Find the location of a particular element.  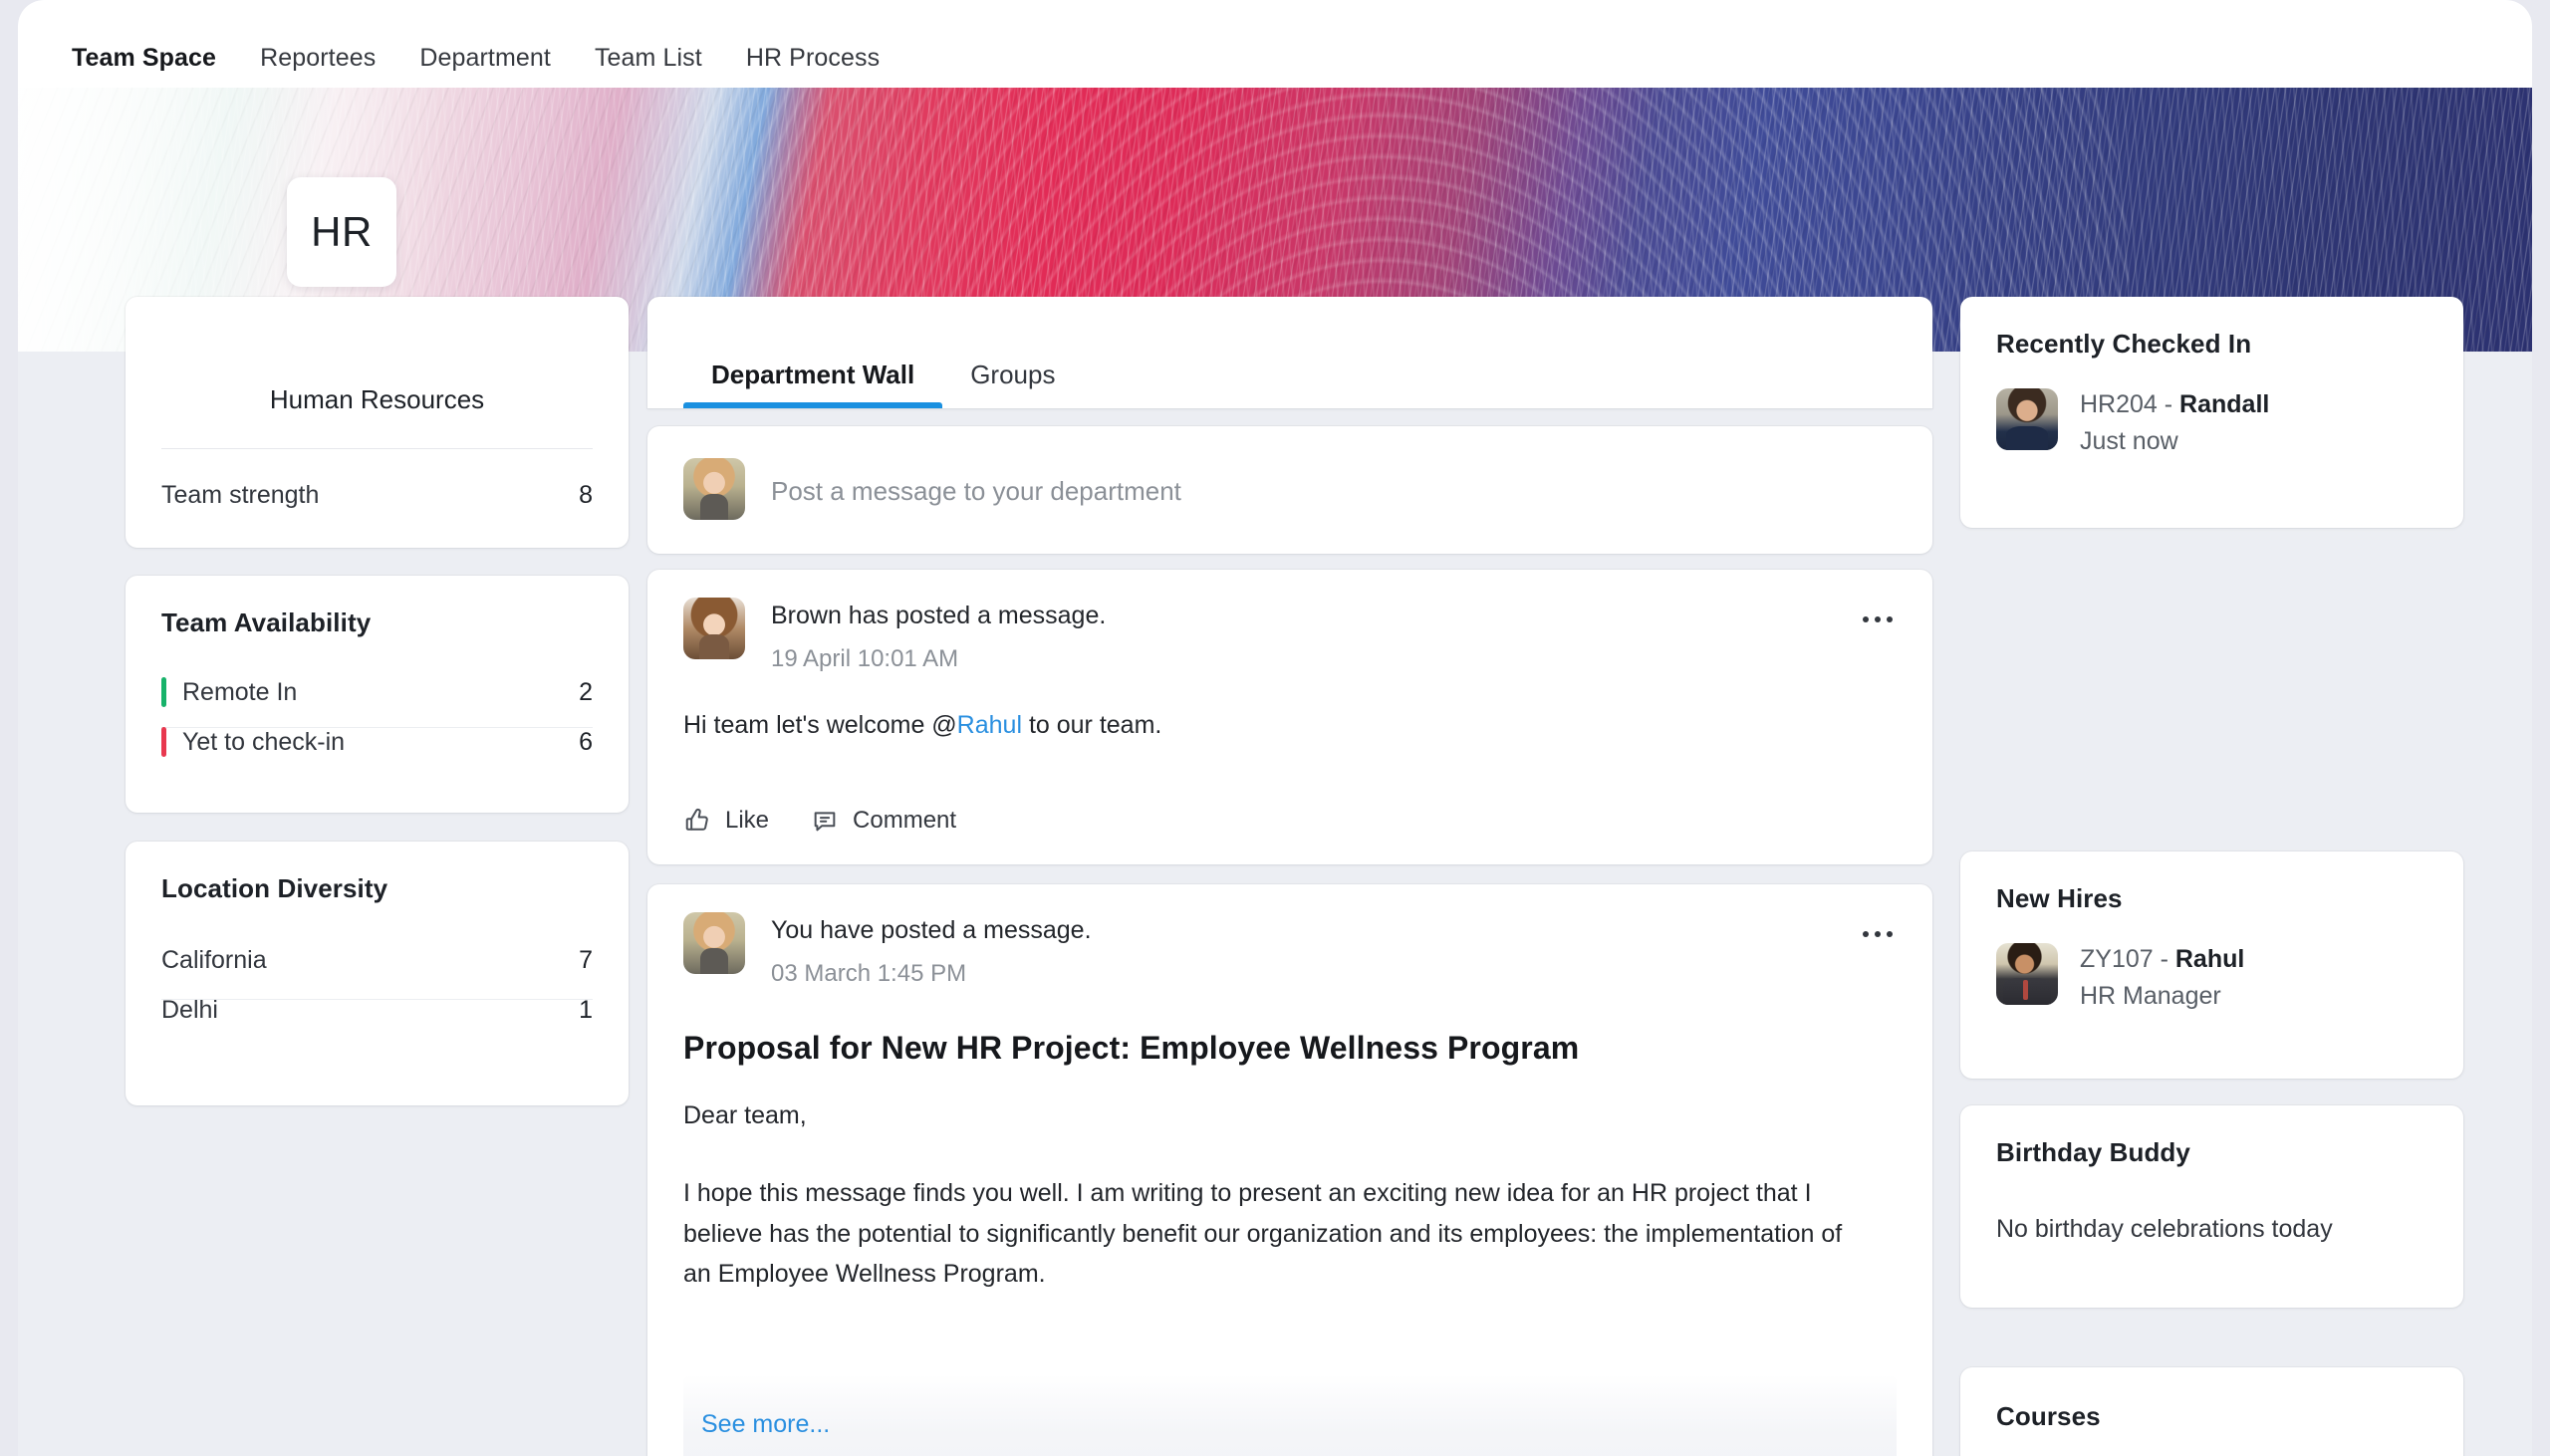

post-timestamp: 19 April 10:01 AM is located at coordinates (865, 658).